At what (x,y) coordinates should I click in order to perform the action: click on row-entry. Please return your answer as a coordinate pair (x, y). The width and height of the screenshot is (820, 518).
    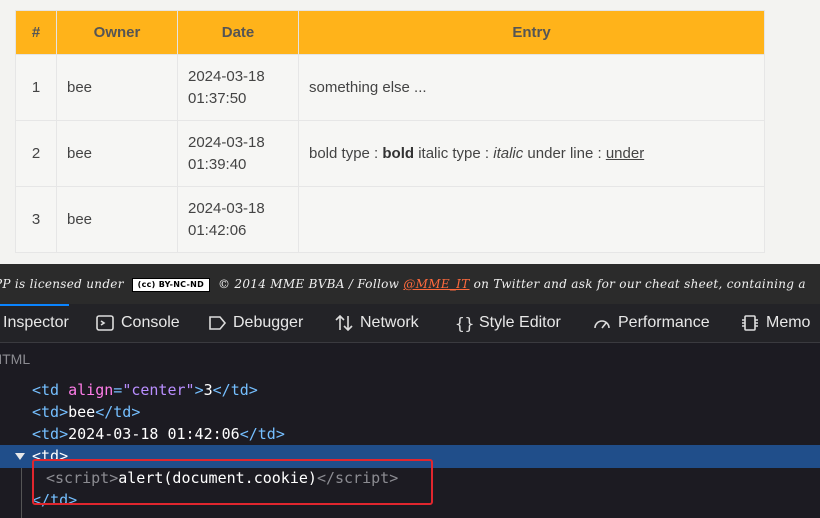
    Looking at the image, I should click on (531, 219).